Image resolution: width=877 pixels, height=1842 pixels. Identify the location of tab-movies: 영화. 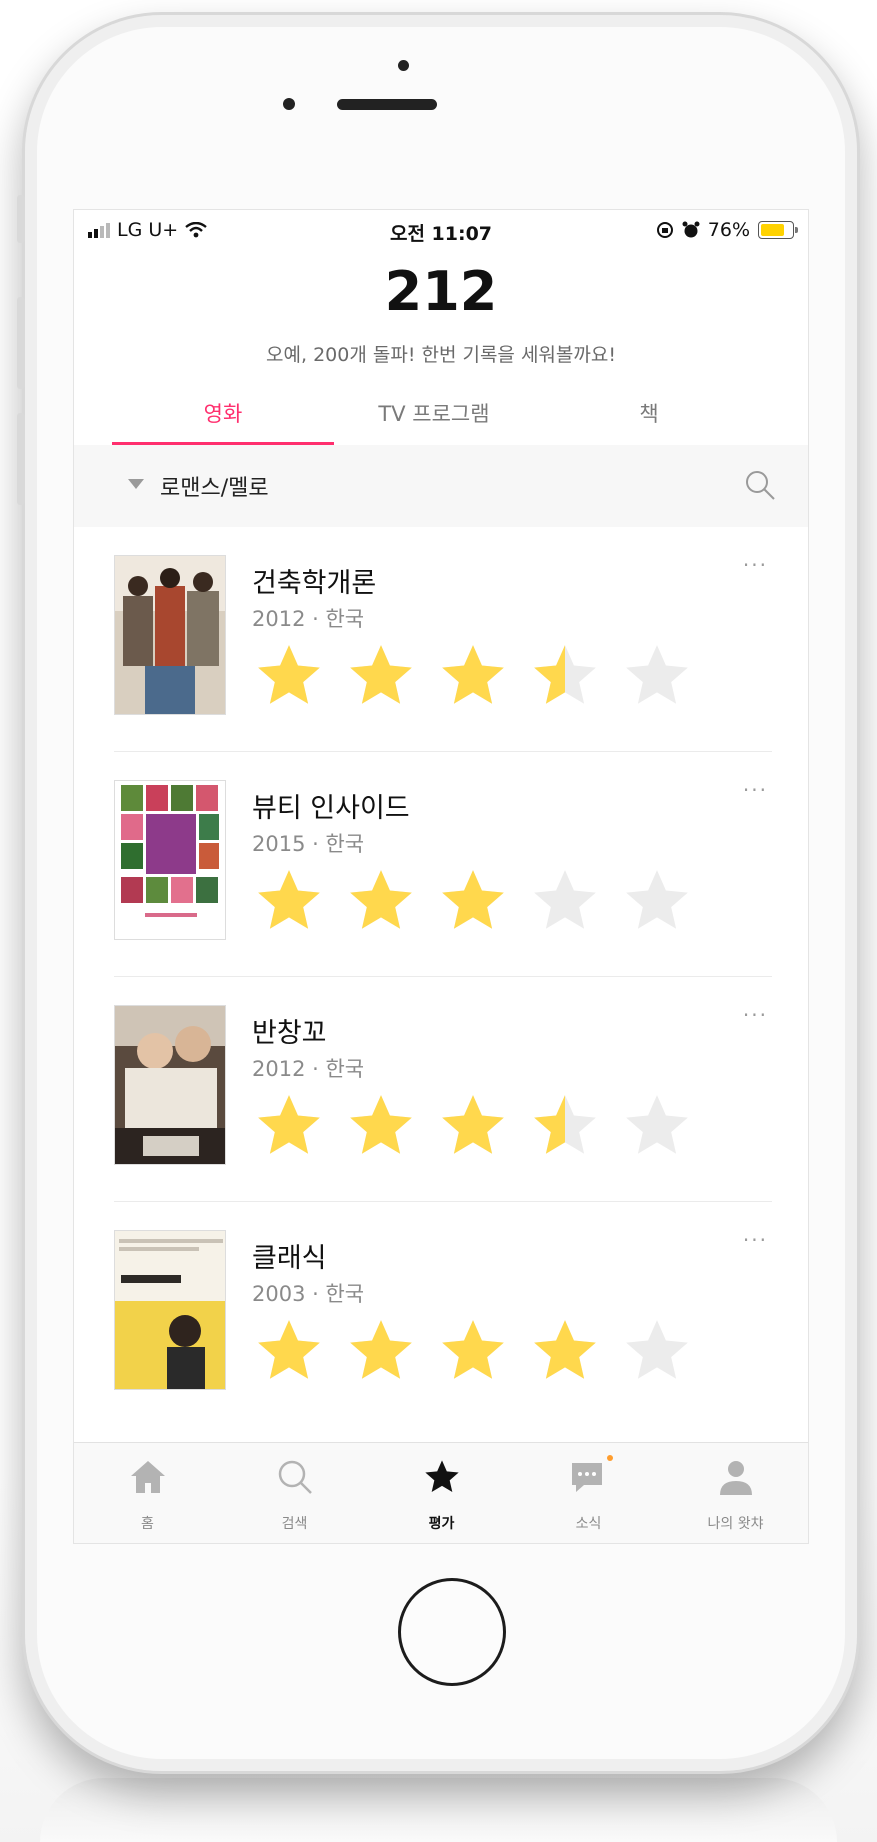
(223, 414).